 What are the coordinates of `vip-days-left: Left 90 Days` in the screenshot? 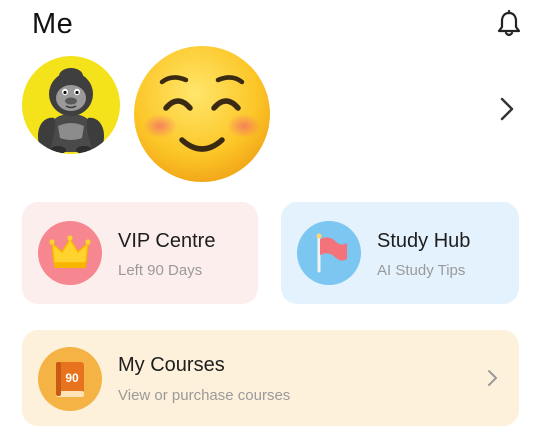 It's located at (160, 270).